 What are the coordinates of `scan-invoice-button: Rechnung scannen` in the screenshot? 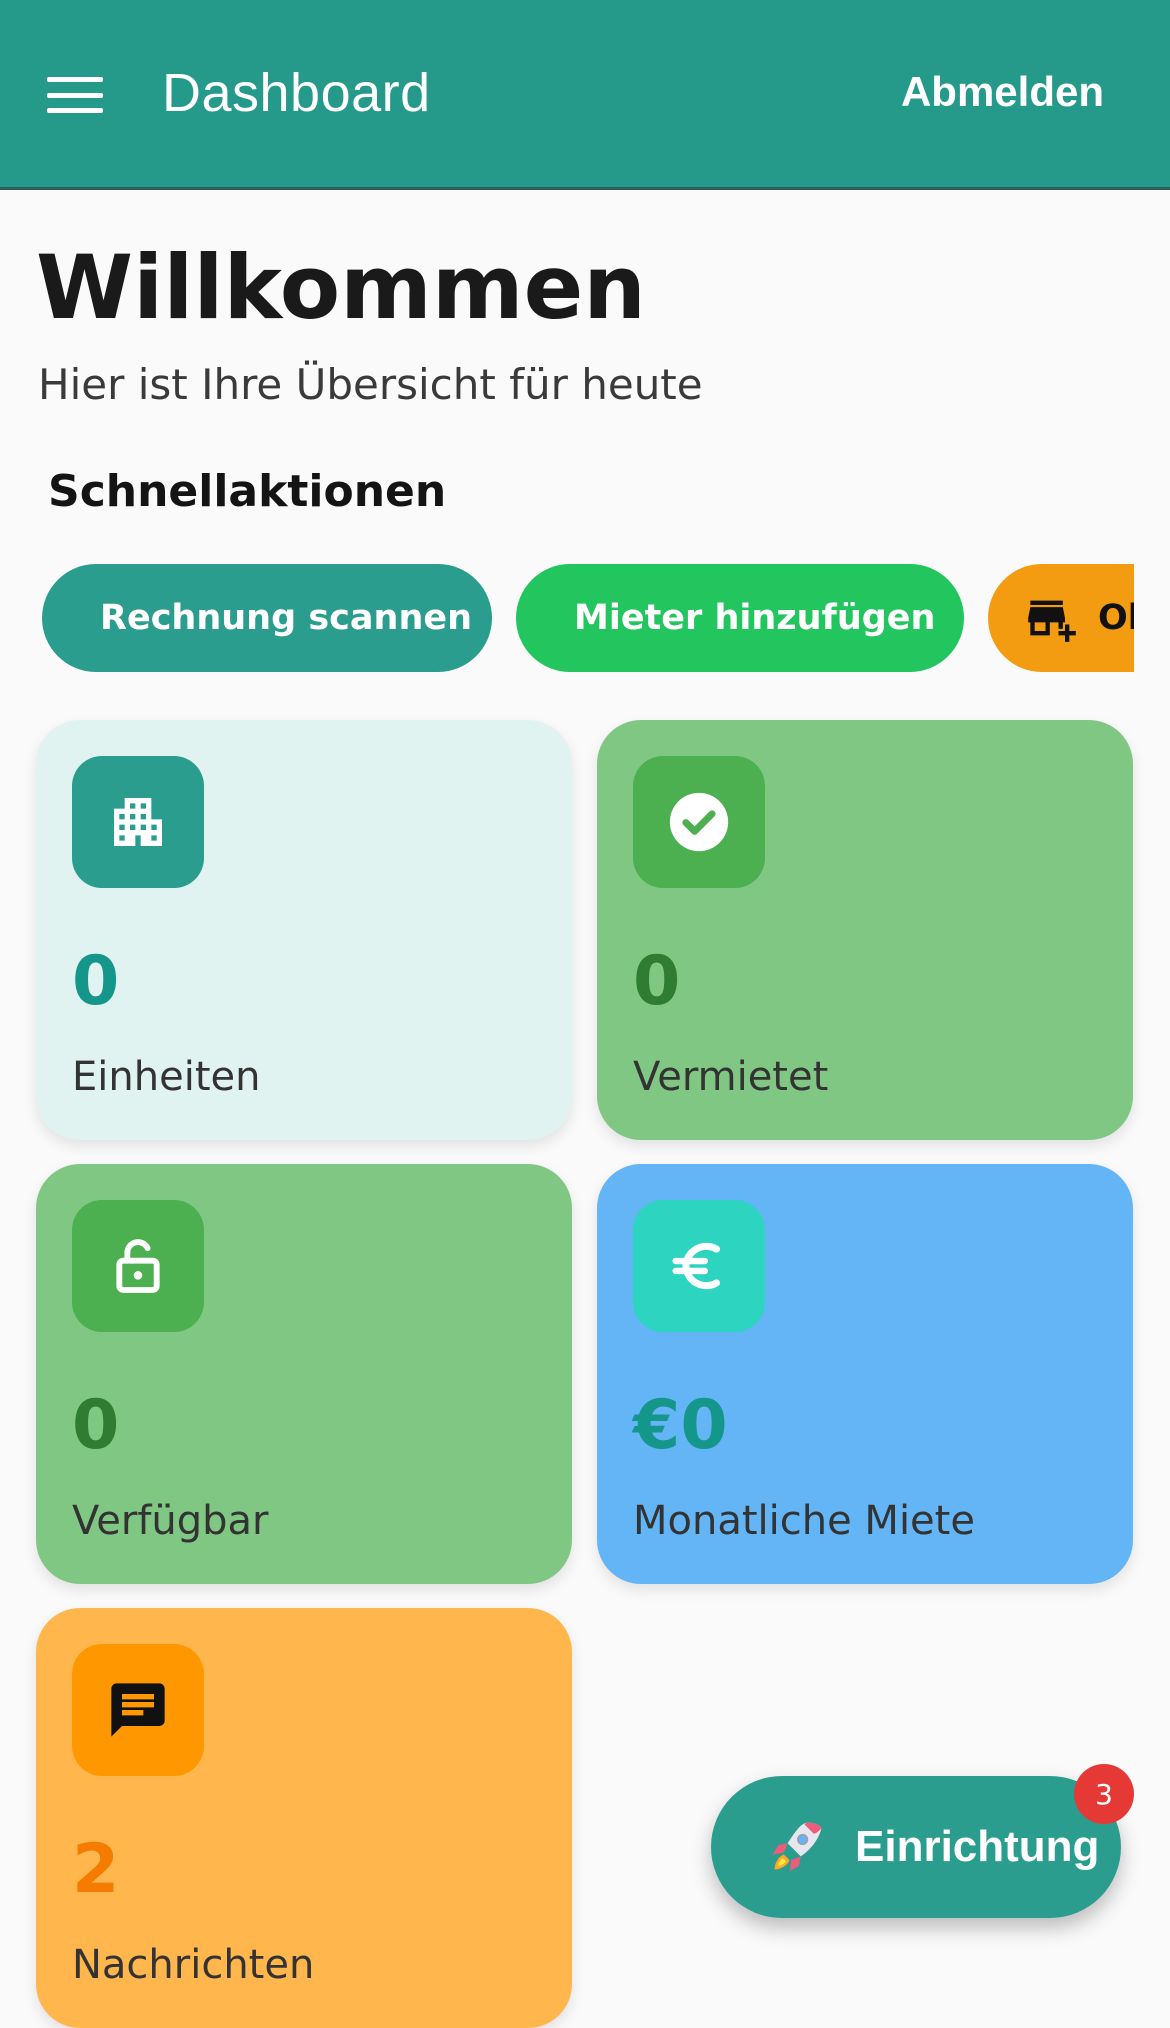 It's located at (267, 618).